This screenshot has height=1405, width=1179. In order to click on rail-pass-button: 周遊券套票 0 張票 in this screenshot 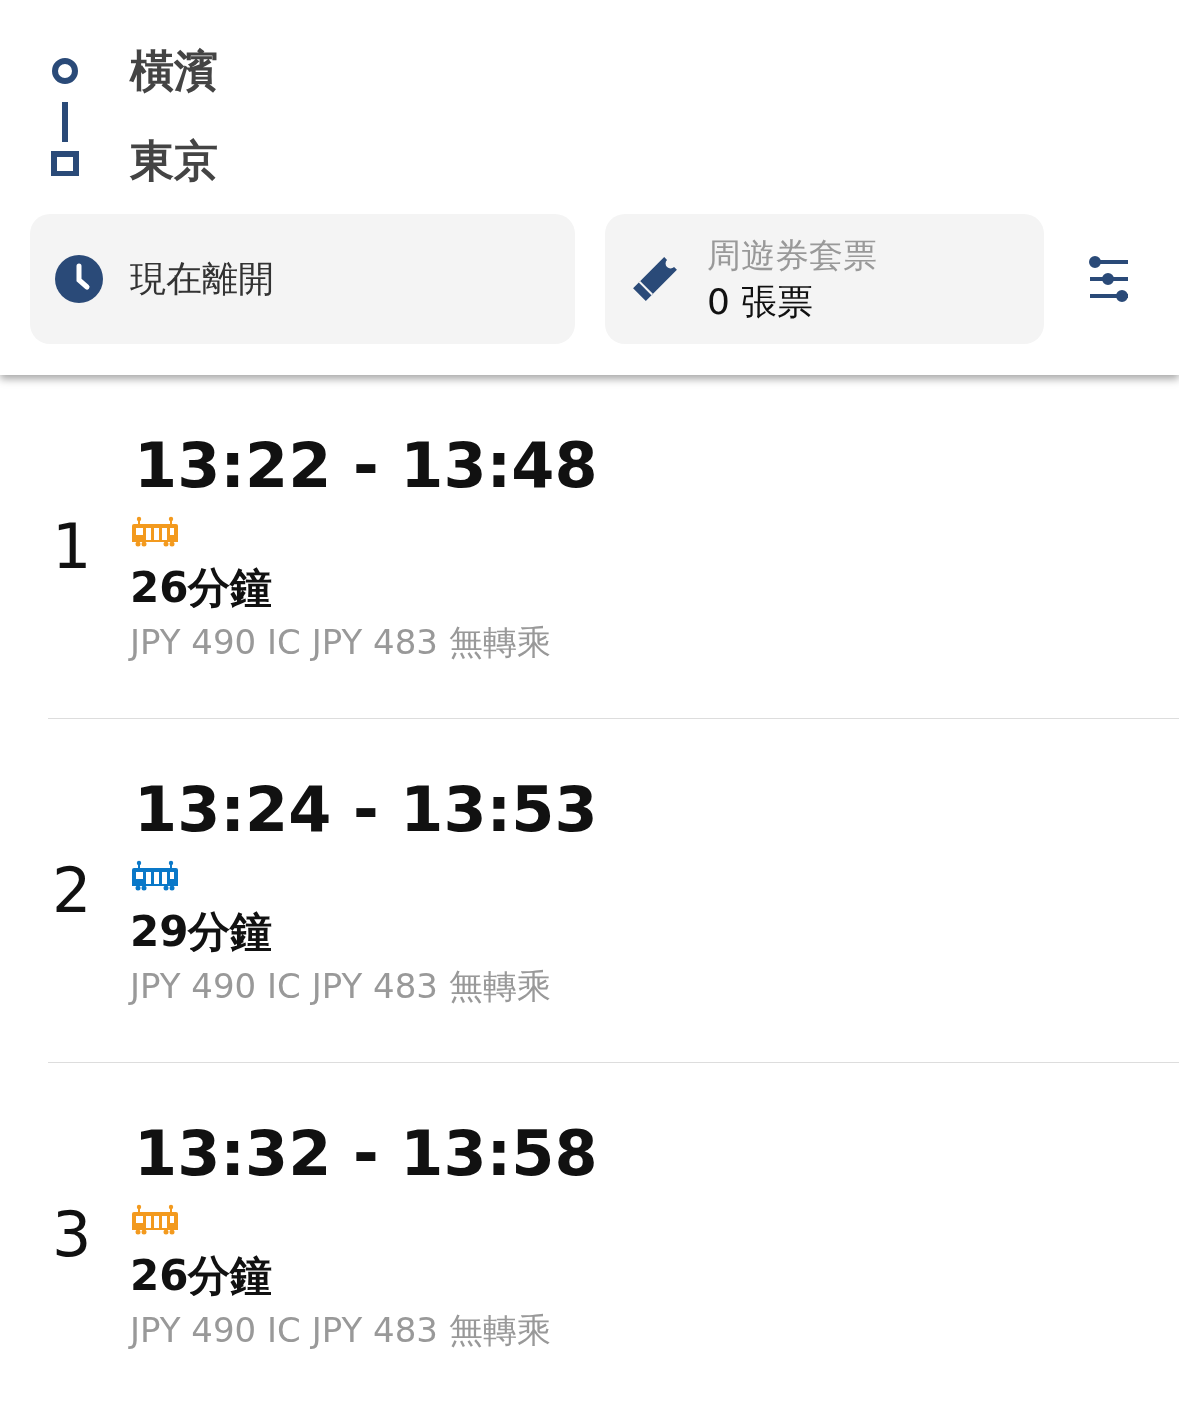, I will do `click(824, 279)`.